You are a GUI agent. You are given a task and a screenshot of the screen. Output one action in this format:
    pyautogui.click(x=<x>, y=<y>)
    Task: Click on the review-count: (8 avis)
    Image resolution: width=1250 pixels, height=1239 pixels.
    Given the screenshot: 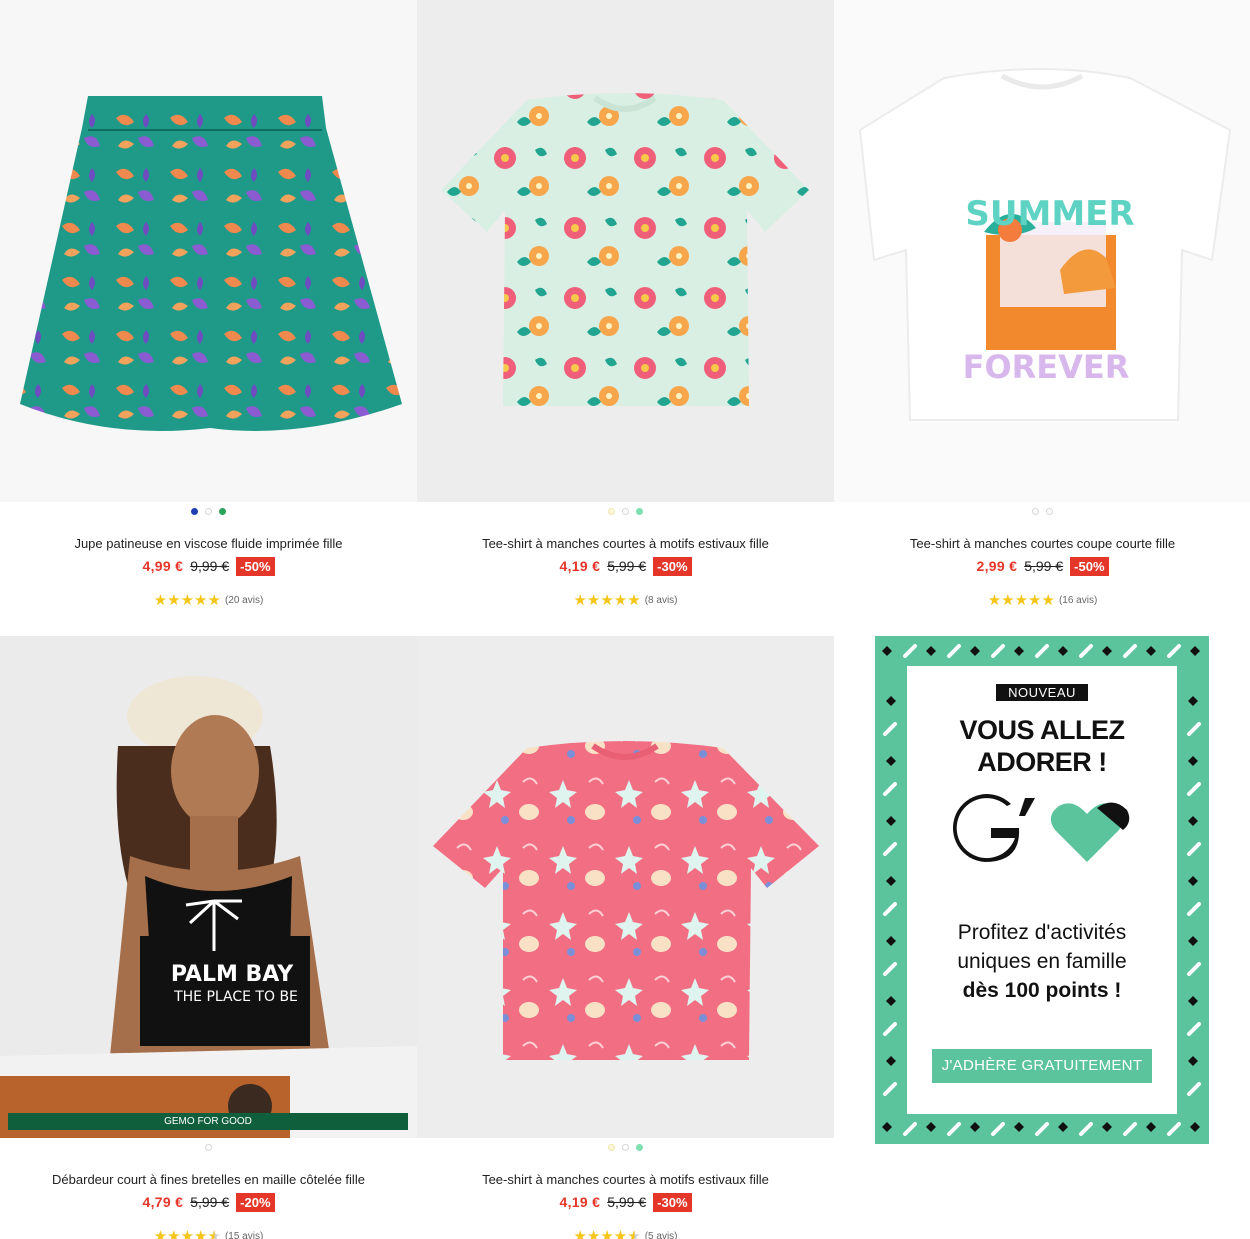 What is the action you would take?
    pyautogui.click(x=661, y=600)
    